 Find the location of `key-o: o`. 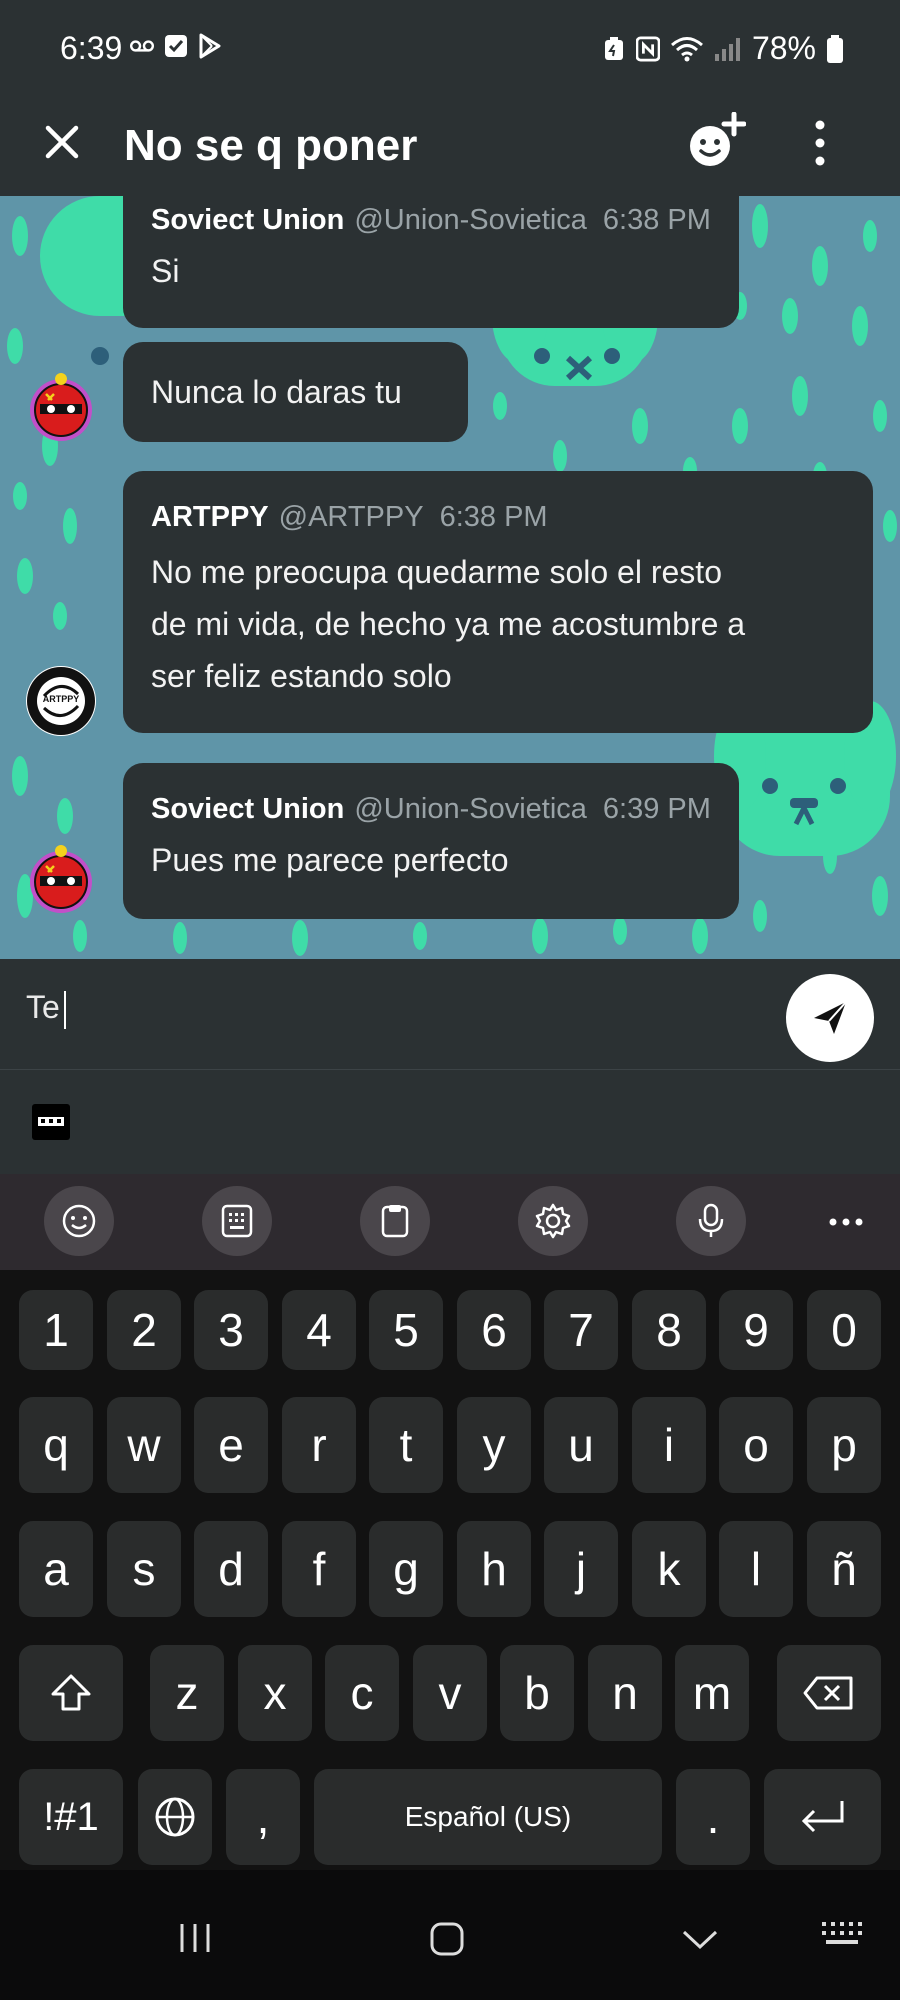

key-o: o is located at coordinates (756, 1445).